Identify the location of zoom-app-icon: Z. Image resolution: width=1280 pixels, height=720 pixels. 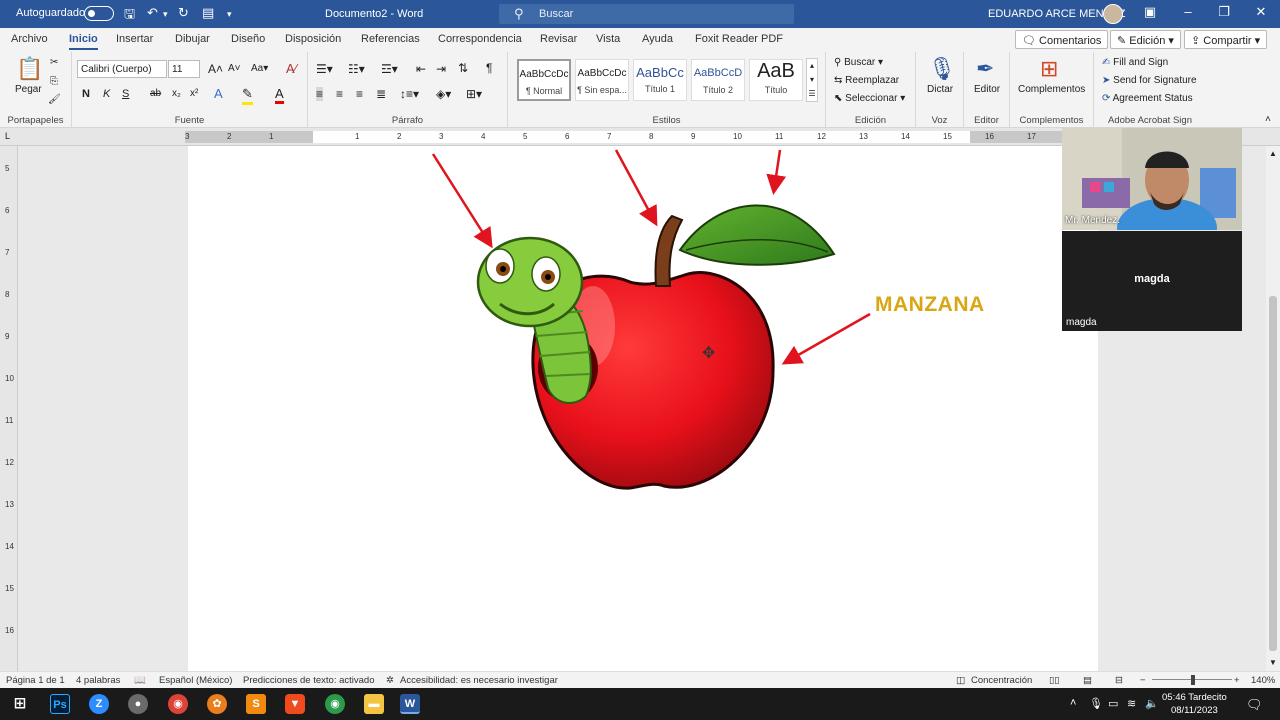
(99, 704).